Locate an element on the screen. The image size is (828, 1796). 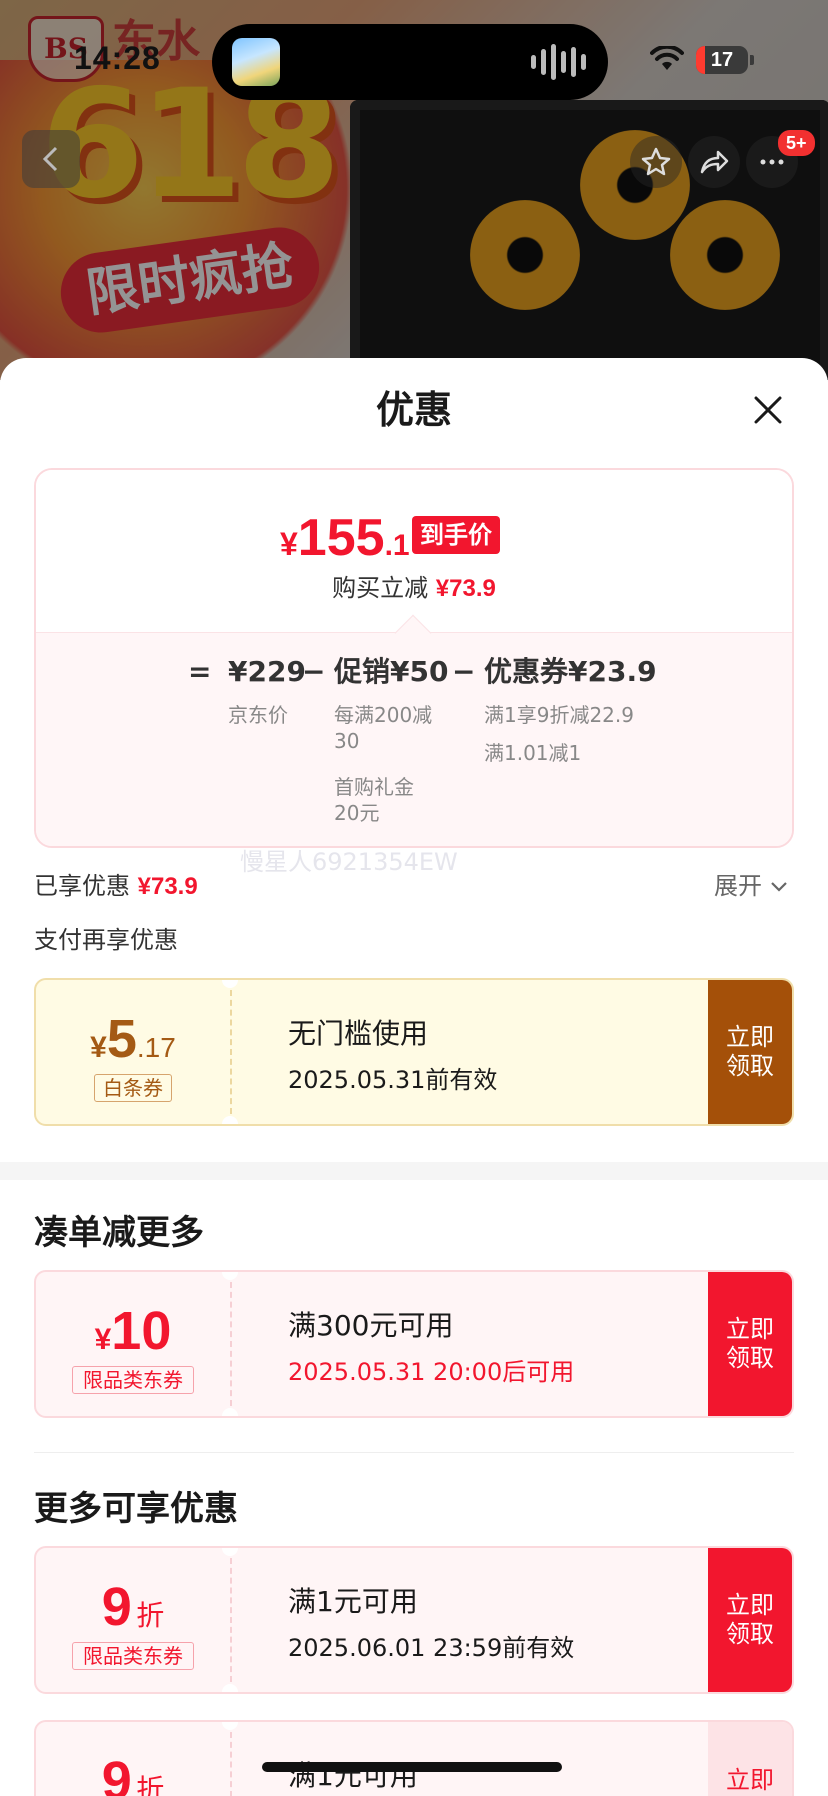
coupon-amount-int: 5 is located at coordinates (121, 1039).